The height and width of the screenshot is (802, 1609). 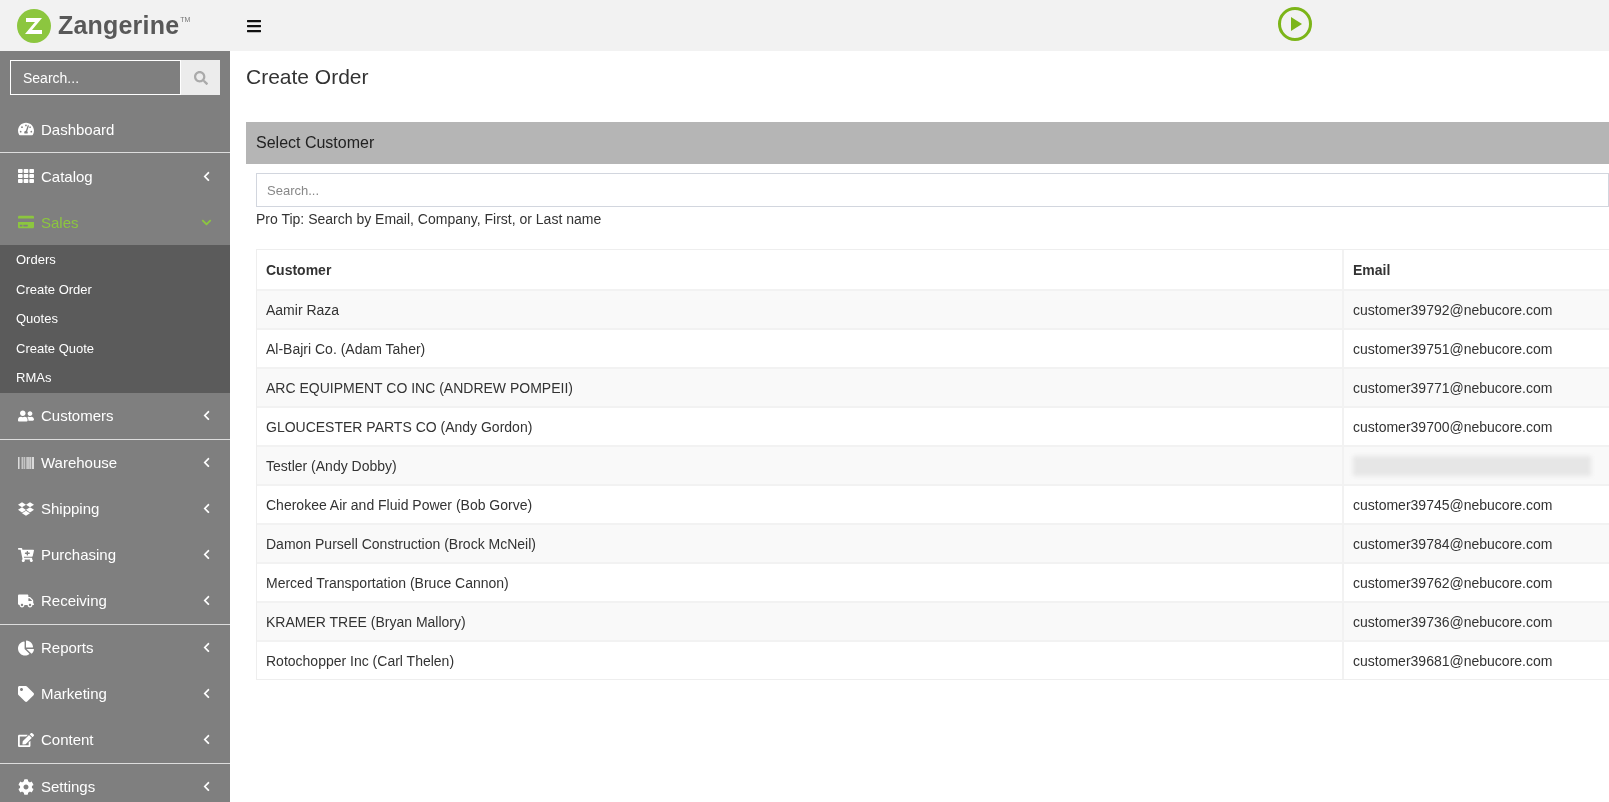 What do you see at coordinates (115, 378) in the screenshot?
I see `submenu-item: RMAs` at bounding box center [115, 378].